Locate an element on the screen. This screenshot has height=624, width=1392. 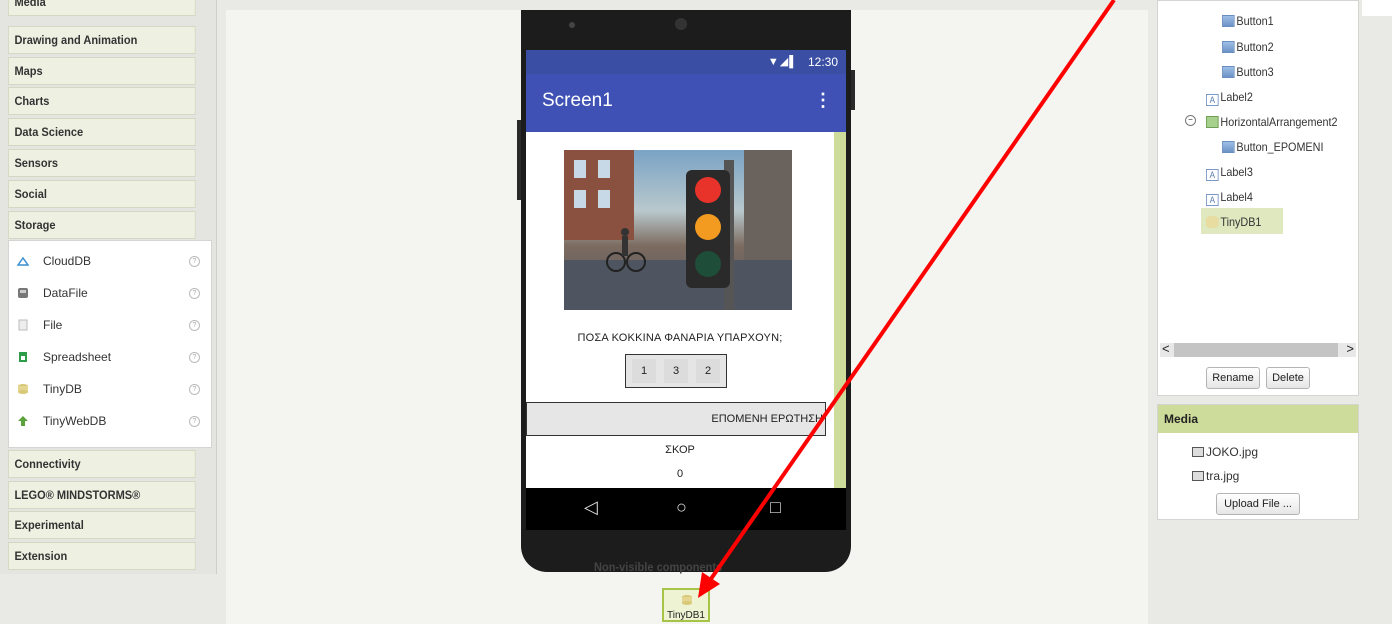
tree-item-button2: Button2 is located at coordinates (1248, 47).